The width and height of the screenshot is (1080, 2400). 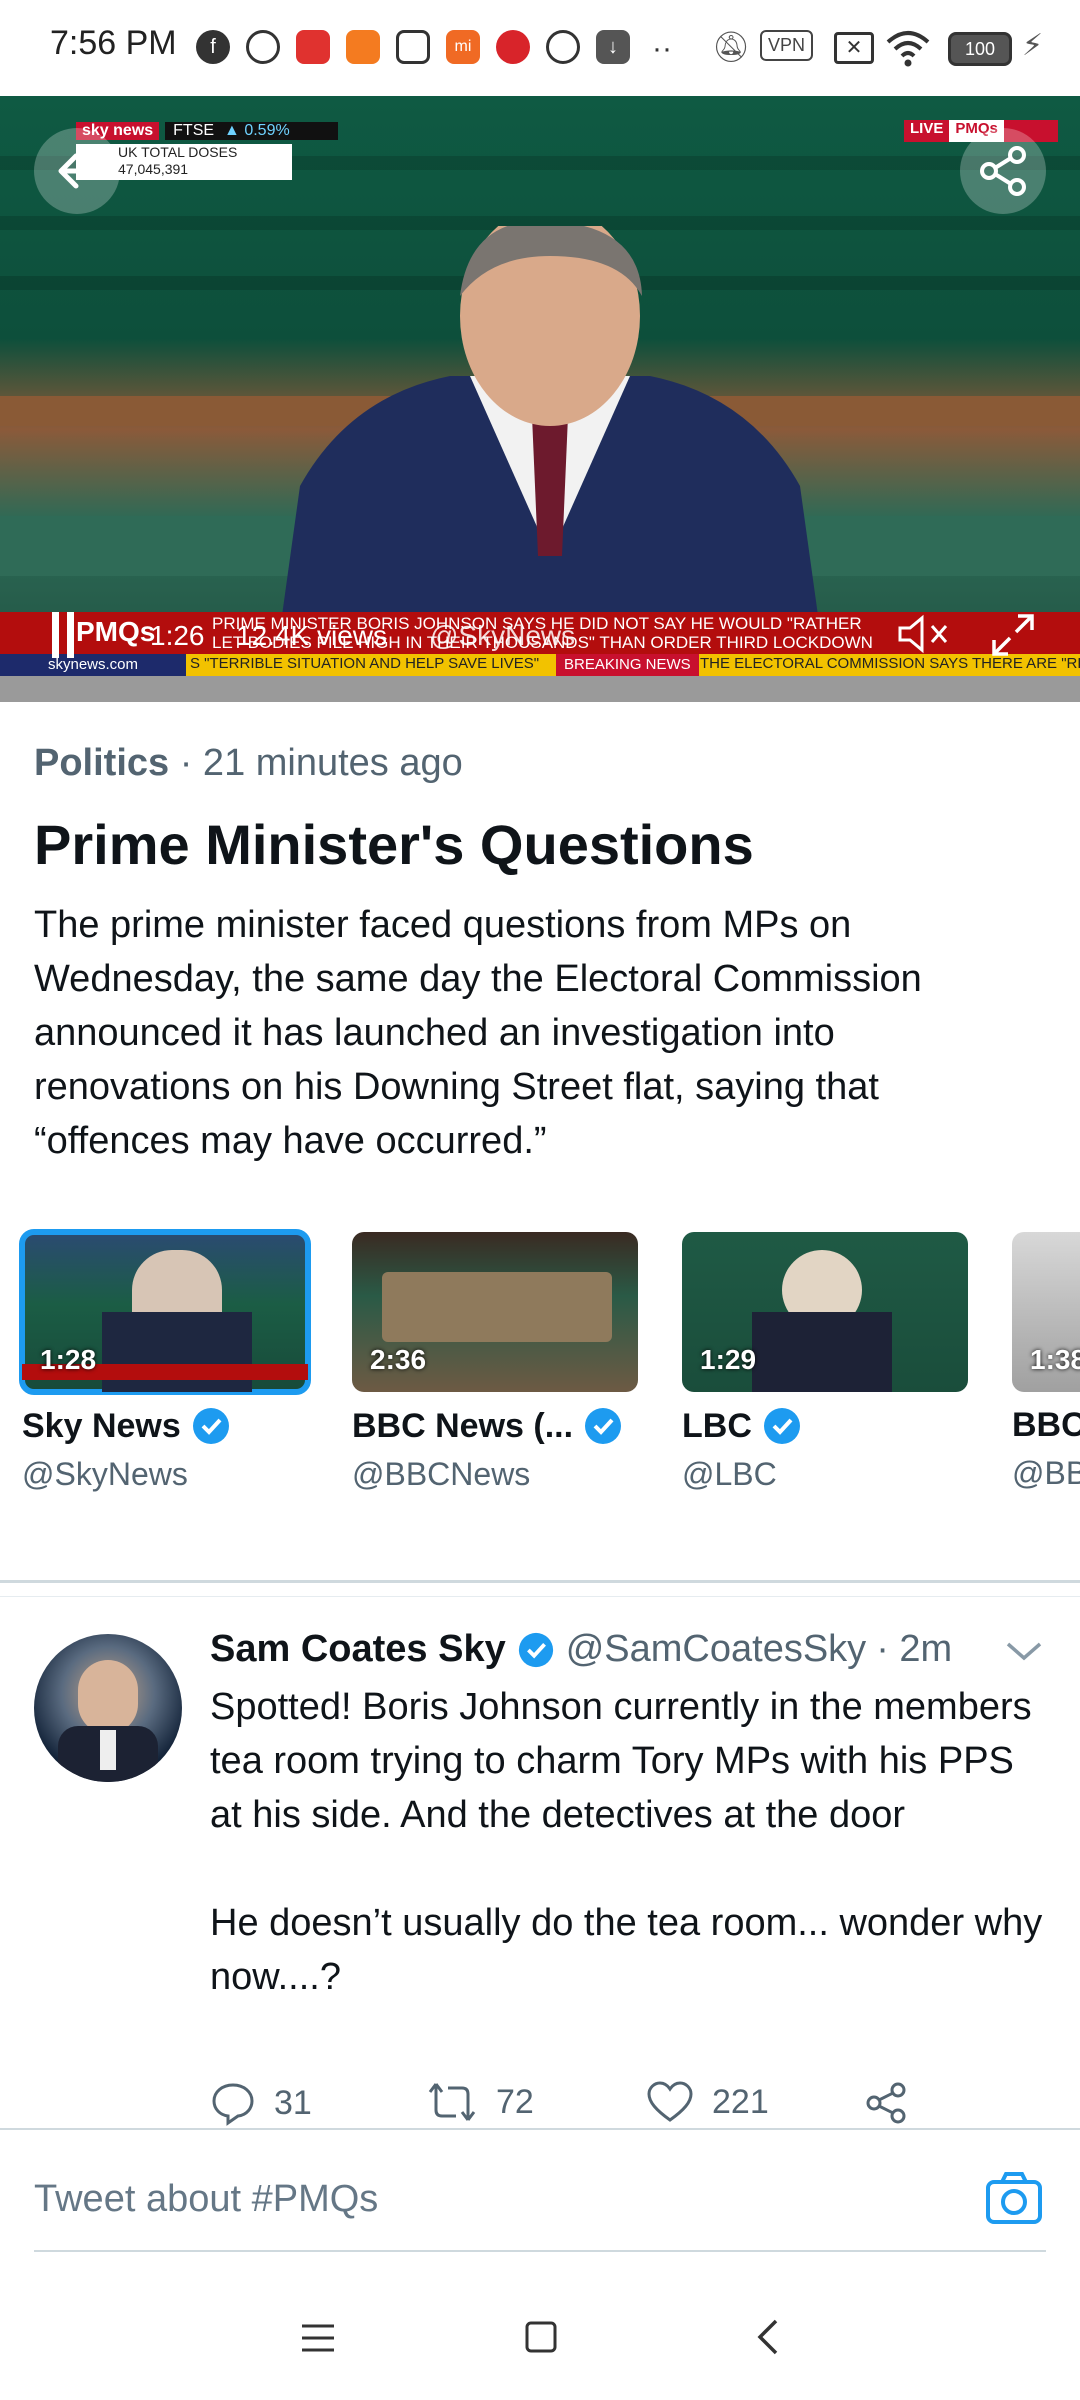 I want to click on facebook-icon: f, so click(x=213, y=47).